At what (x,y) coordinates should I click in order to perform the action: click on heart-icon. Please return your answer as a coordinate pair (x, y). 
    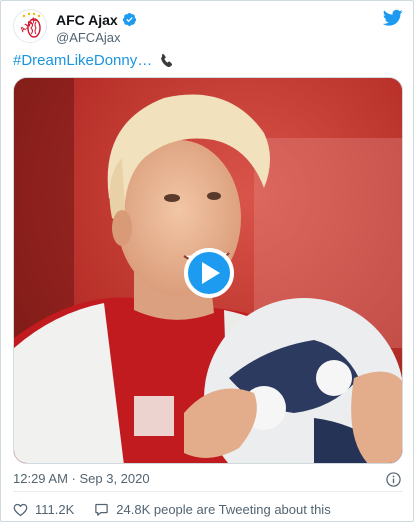
    Looking at the image, I should click on (20, 509).